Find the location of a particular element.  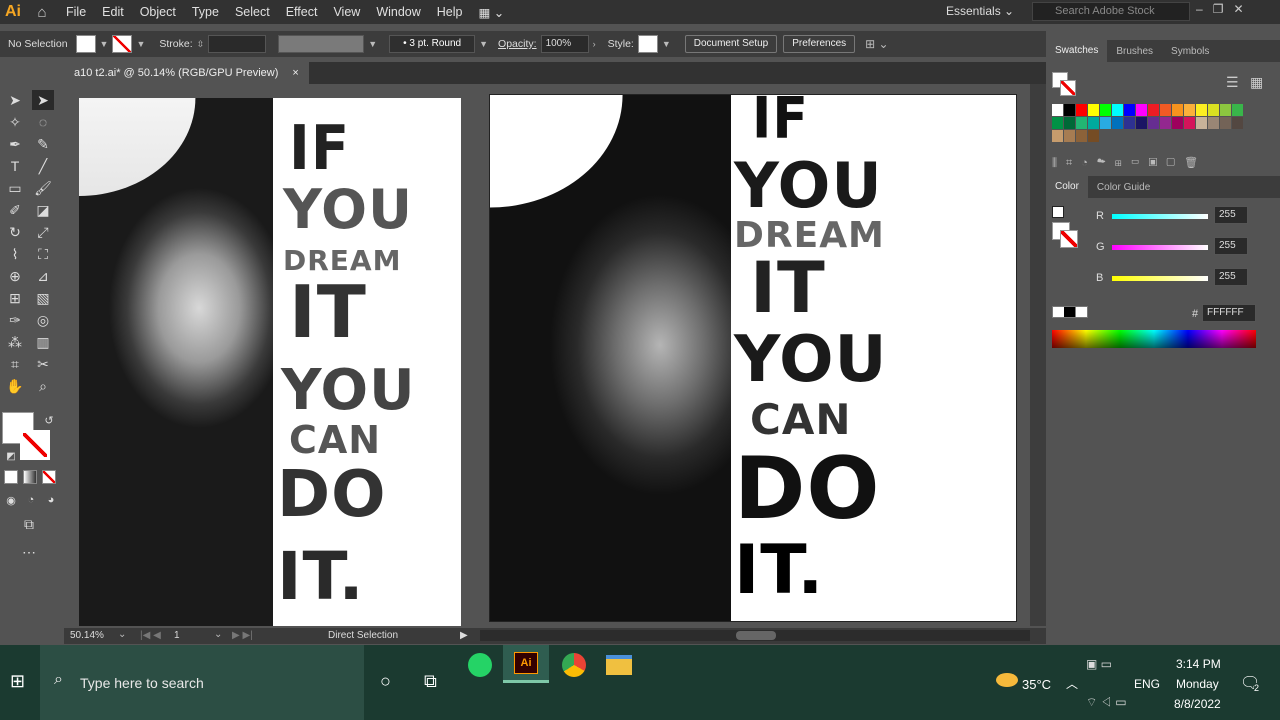

style-swatch is located at coordinates (647, 44).